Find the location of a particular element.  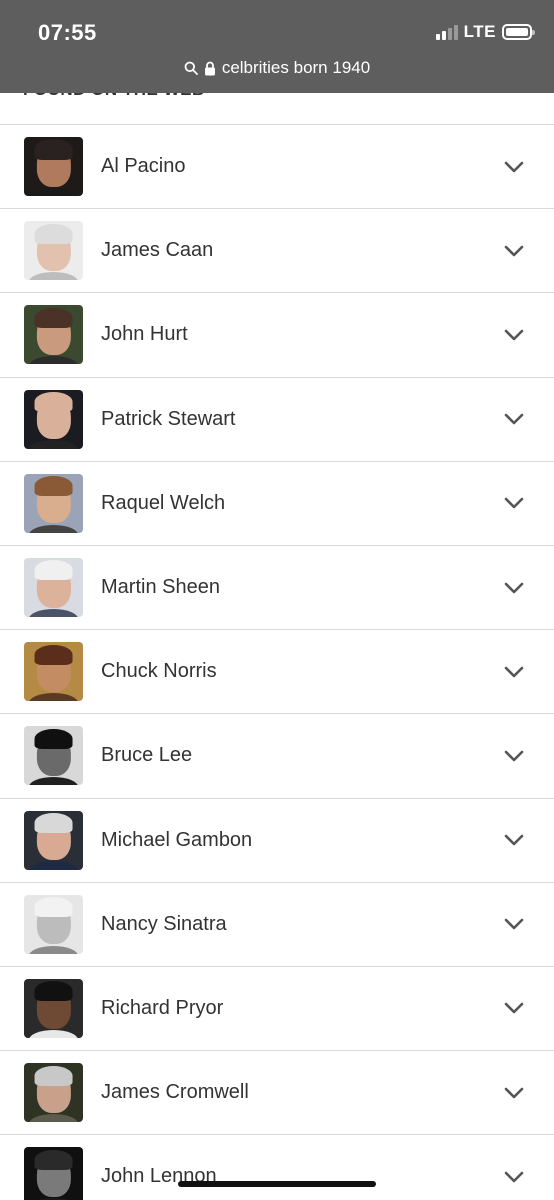

status-indicators: LTE is located at coordinates (485, 32).